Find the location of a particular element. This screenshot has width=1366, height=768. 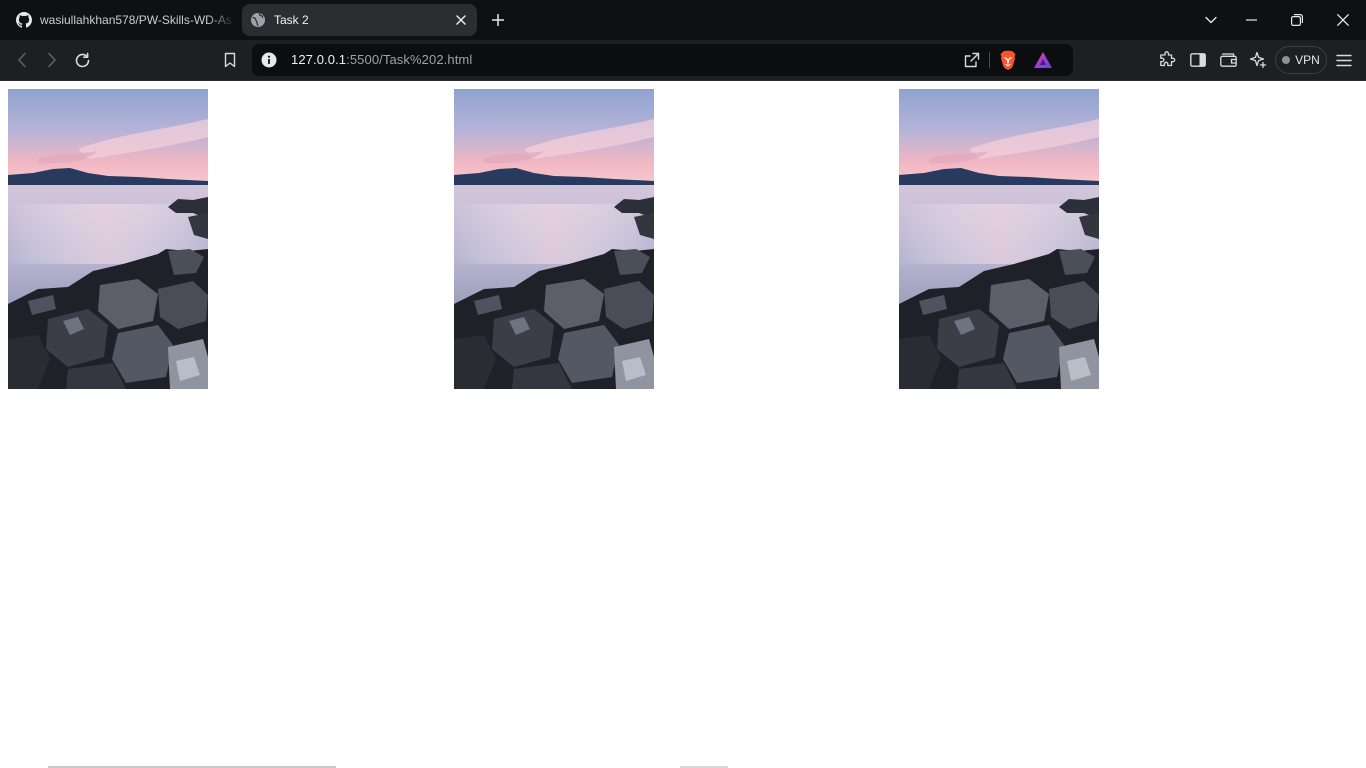

tab-search-button is located at coordinates (1211, 20).